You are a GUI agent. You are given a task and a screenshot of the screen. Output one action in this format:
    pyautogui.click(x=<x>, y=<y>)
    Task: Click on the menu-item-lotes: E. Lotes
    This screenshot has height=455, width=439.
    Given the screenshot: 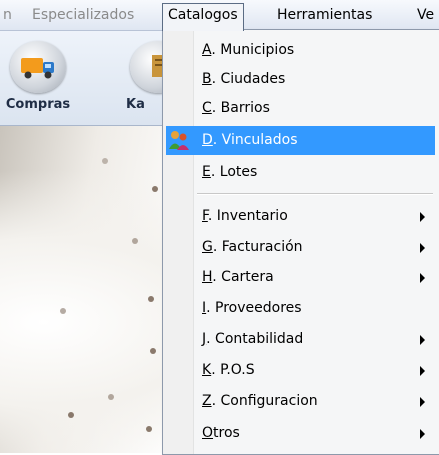 What is the action you would take?
    pyautogui.click(x=300, y=172)
    